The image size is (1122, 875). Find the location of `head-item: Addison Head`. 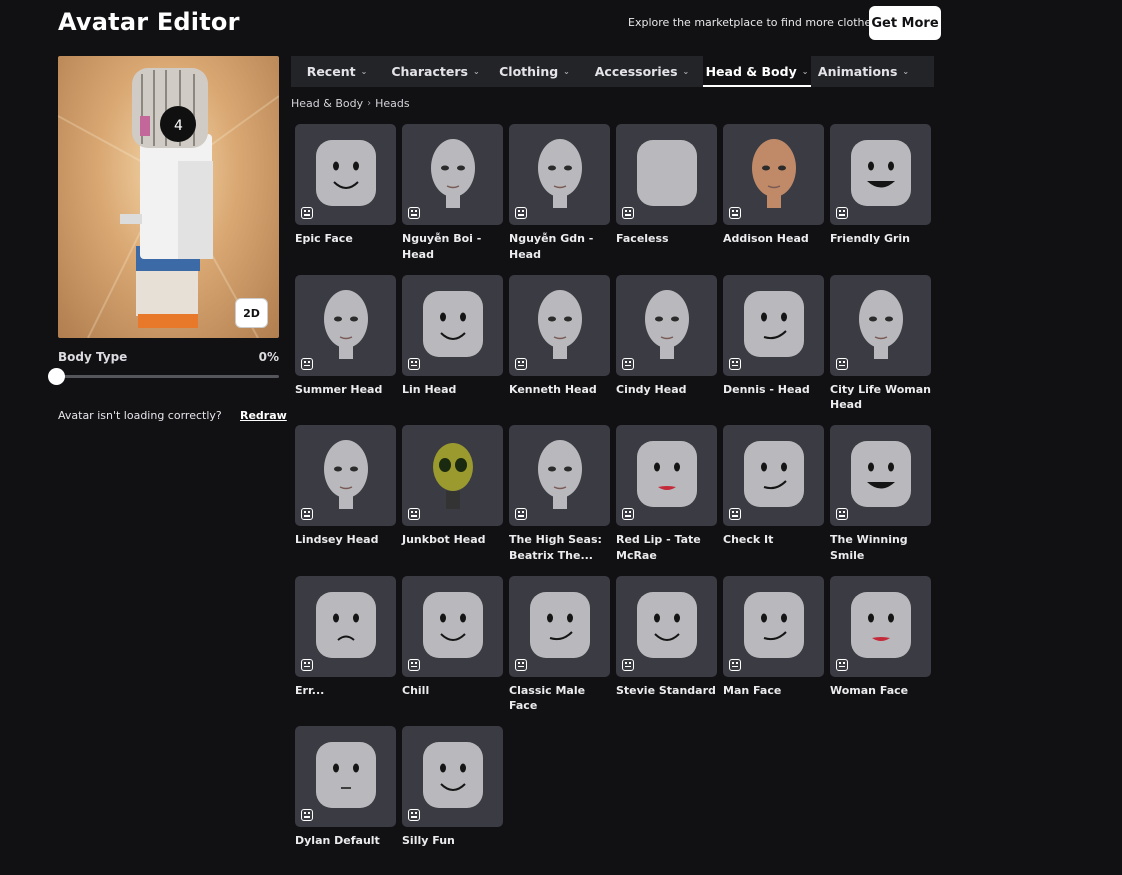

head-item: Addison Head is located at coordinates (773, 199).